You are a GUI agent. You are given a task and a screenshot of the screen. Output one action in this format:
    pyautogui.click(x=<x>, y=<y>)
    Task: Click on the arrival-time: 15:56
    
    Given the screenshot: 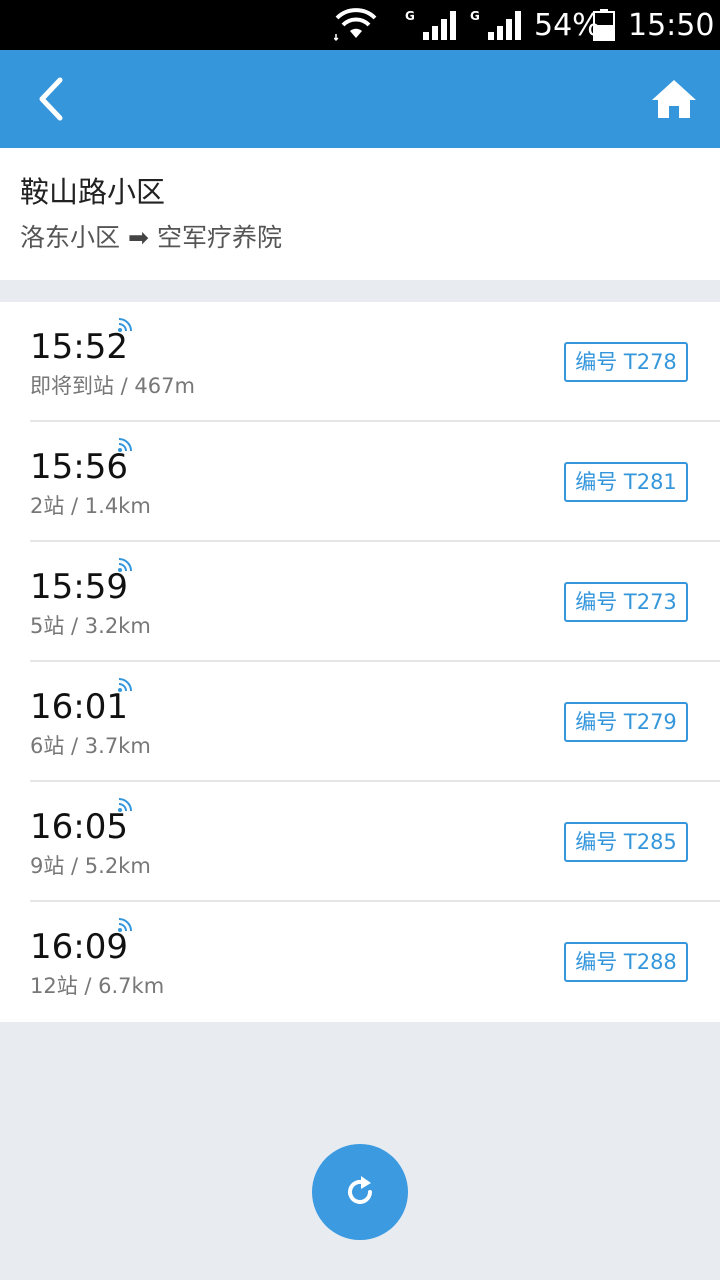 What is the action you would take?
    pyautogui.click(x=79, y=467)
    